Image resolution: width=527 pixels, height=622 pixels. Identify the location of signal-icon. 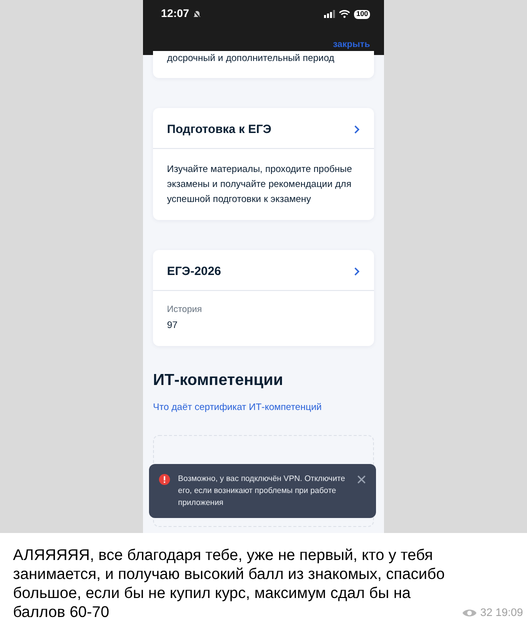
(330, 14).